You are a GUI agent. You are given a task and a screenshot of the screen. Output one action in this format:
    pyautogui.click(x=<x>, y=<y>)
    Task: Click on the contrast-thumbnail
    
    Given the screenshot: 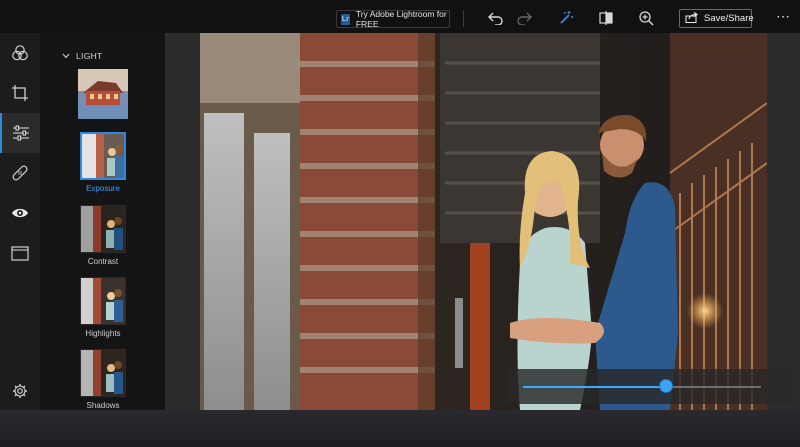 What is the action you would take?
    pyautogui.click(x=103, y=229)
    